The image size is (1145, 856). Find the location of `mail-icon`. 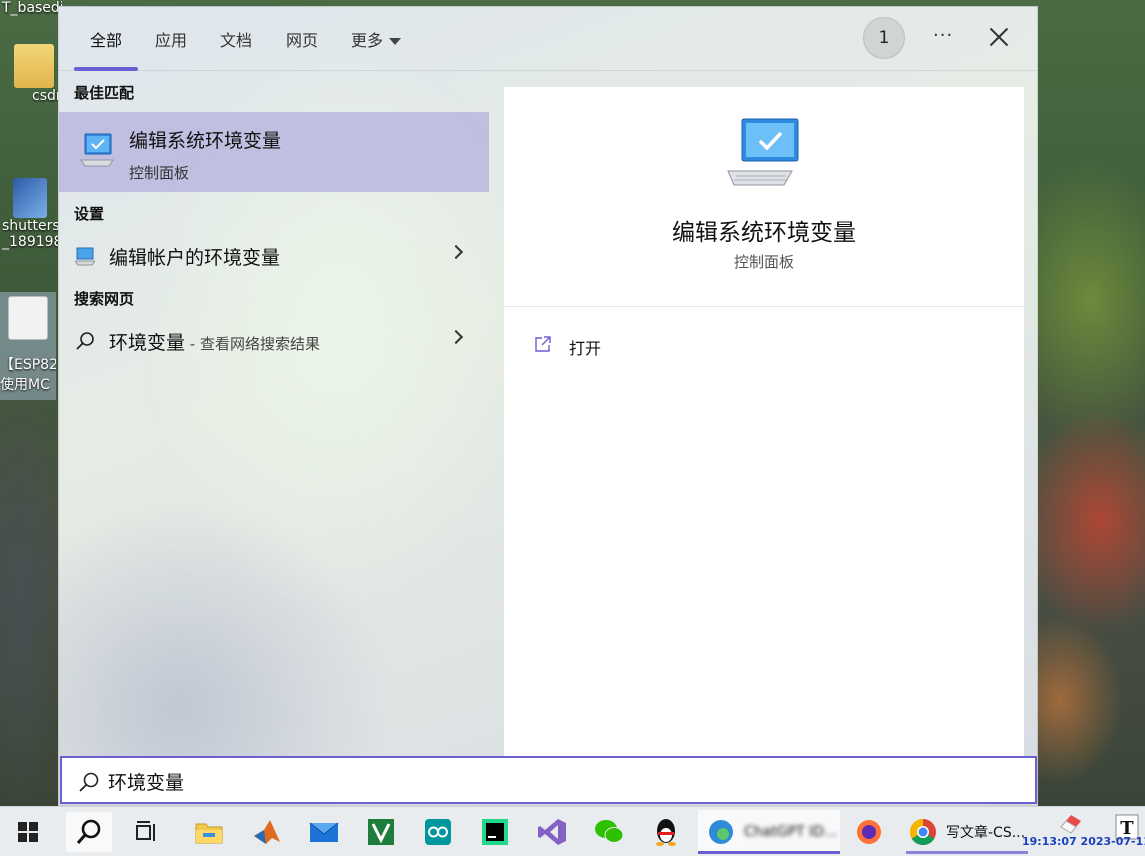

mail-icon is located at coordinates (324, 832).